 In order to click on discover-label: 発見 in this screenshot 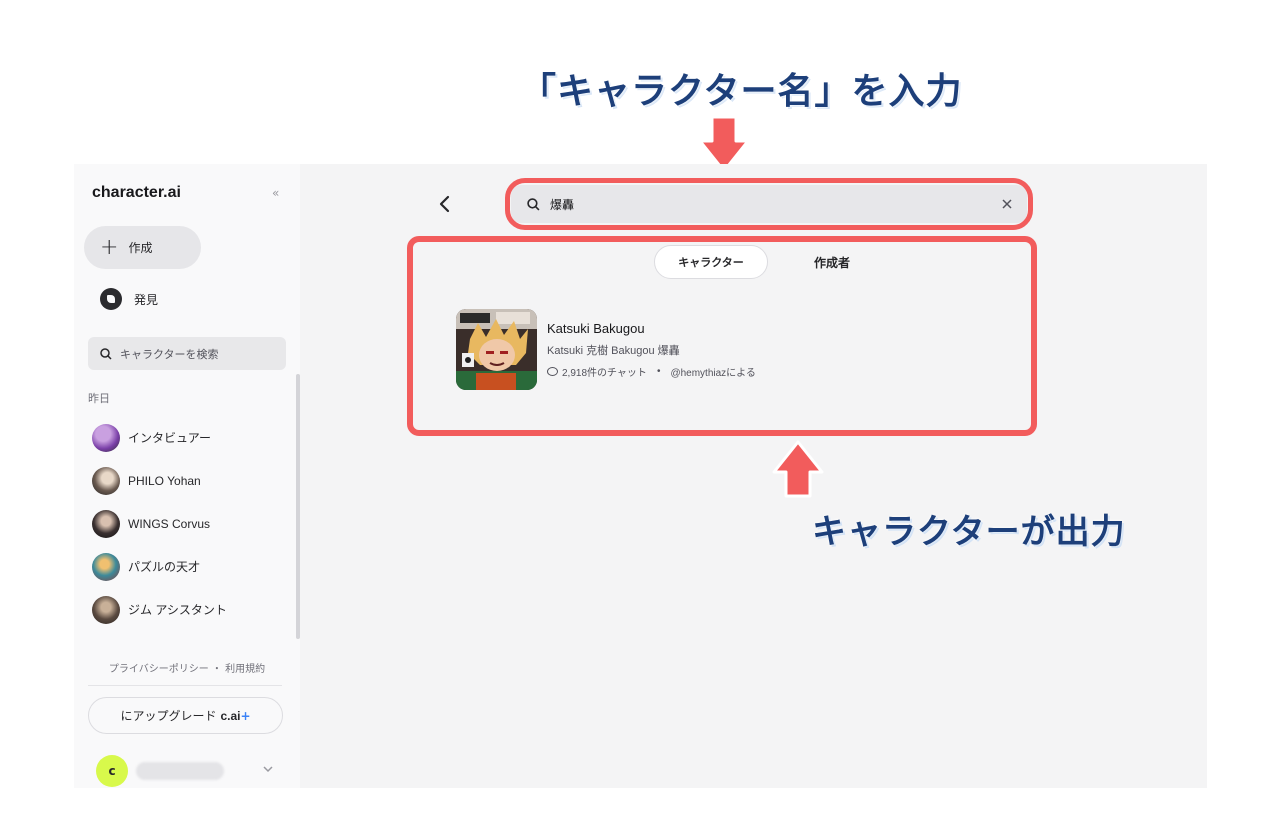, I will do `click(146, 299)`.